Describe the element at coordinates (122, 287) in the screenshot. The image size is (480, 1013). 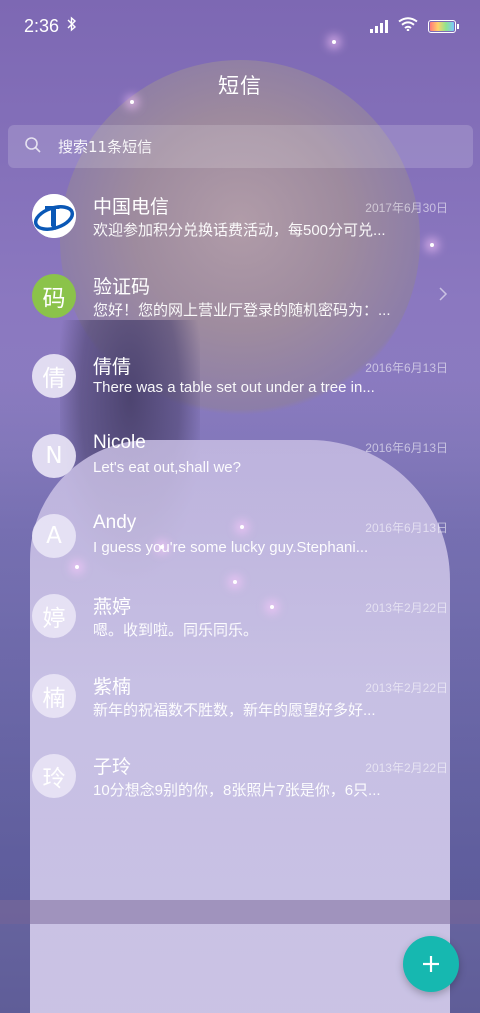
I see `contact-name: 验证码` at that location.